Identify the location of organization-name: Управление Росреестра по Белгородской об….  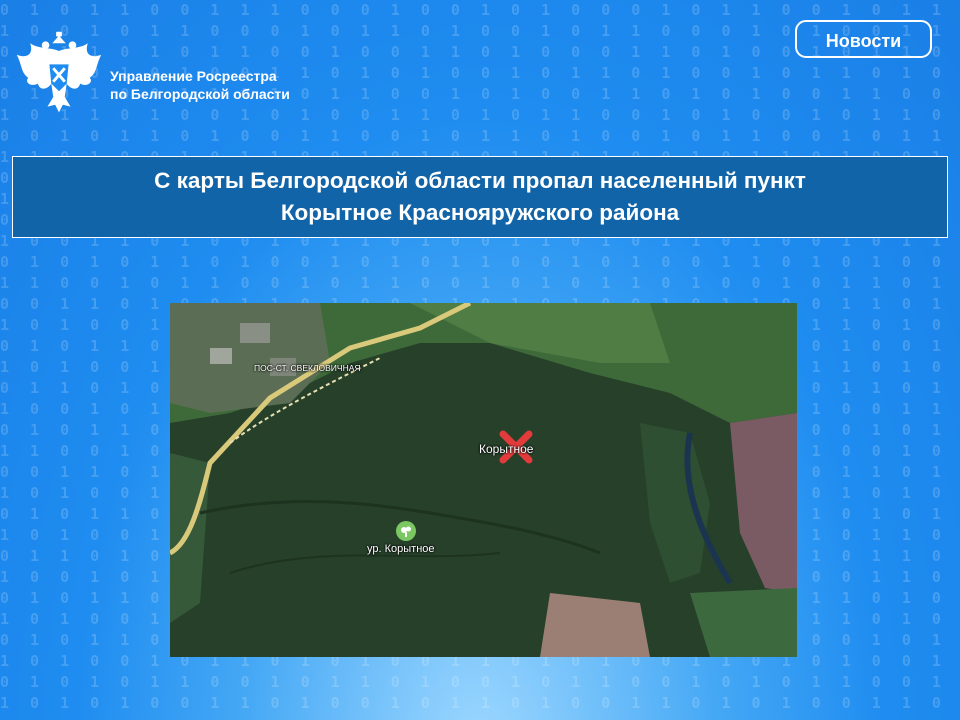
(200, 85).